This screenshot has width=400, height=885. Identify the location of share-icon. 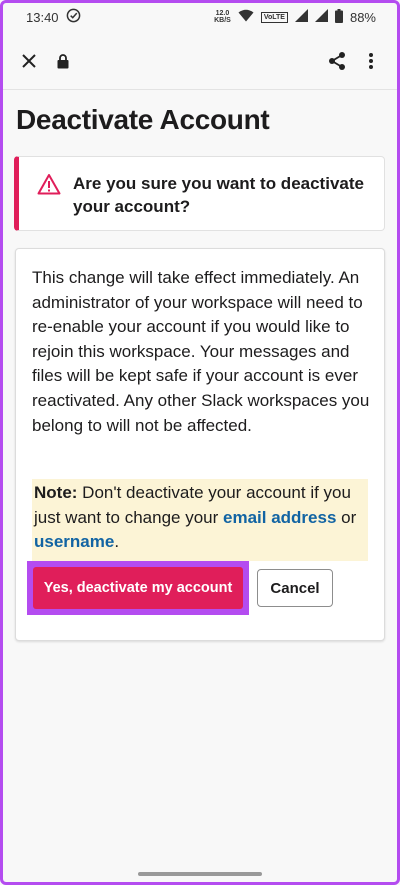
(337, 61).